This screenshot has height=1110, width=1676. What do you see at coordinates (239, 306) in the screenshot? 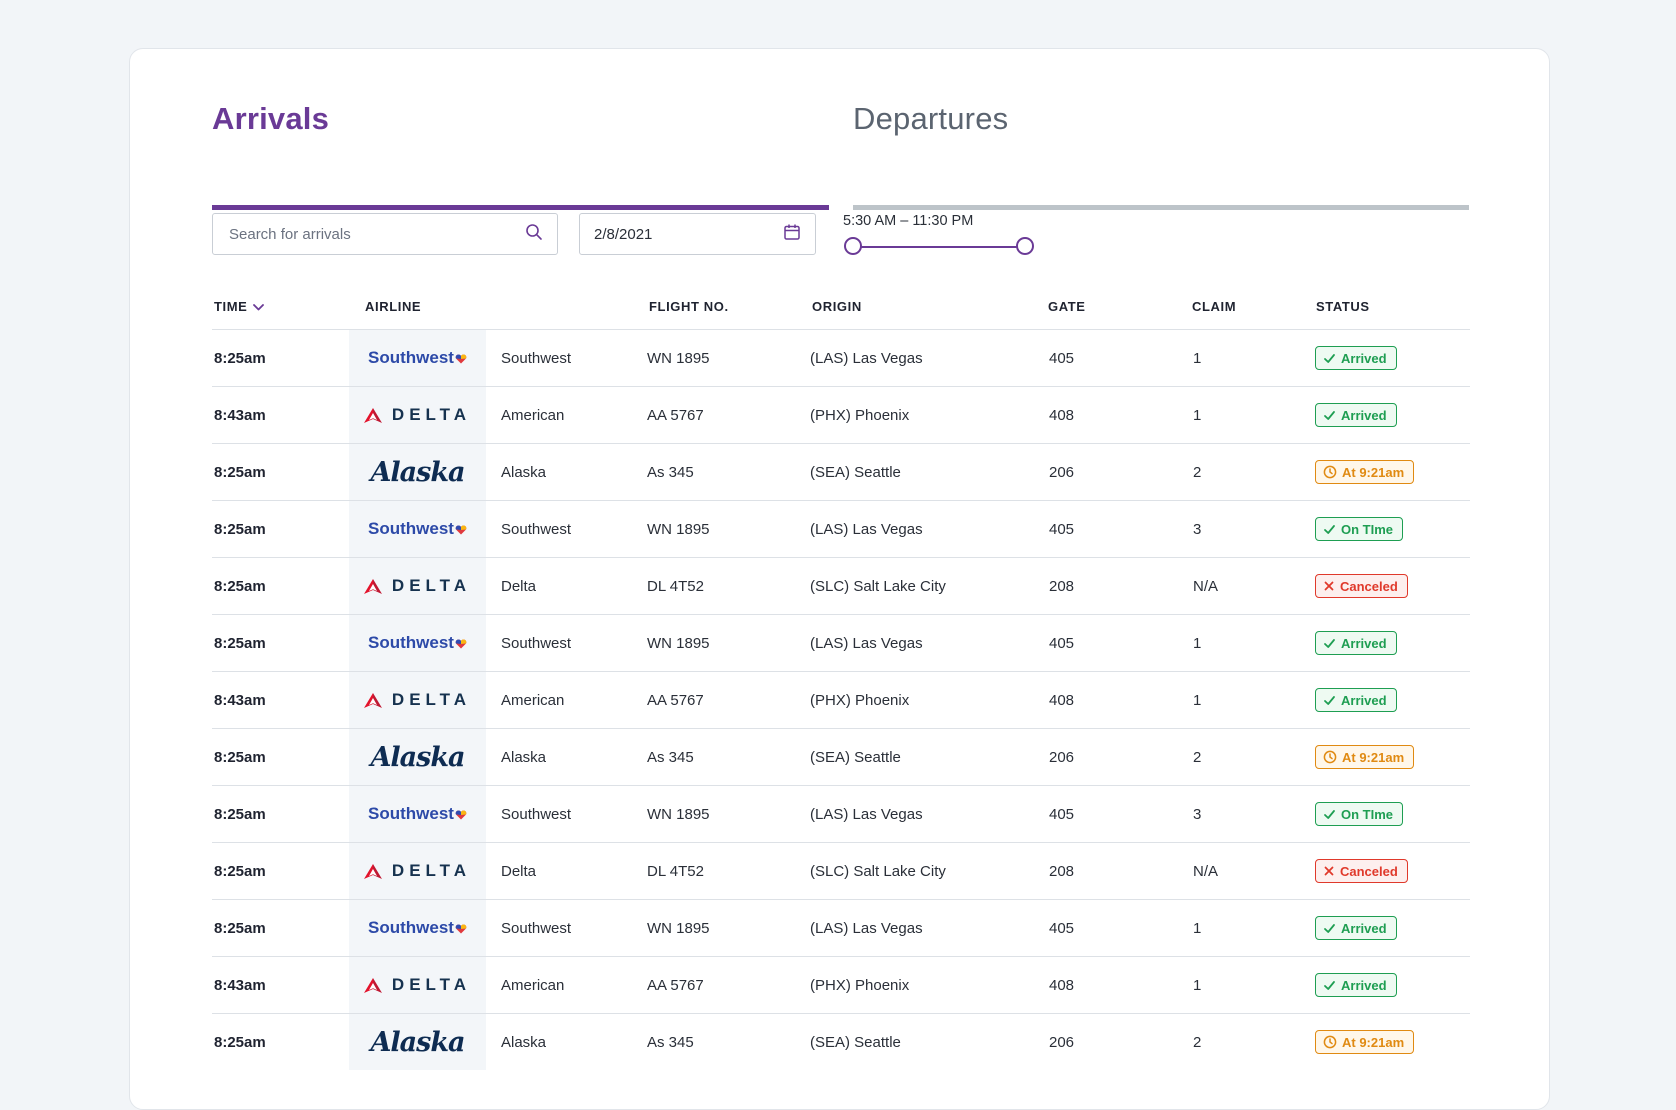
I see `column-header-time: TIME` at bounding box center [239, 306].